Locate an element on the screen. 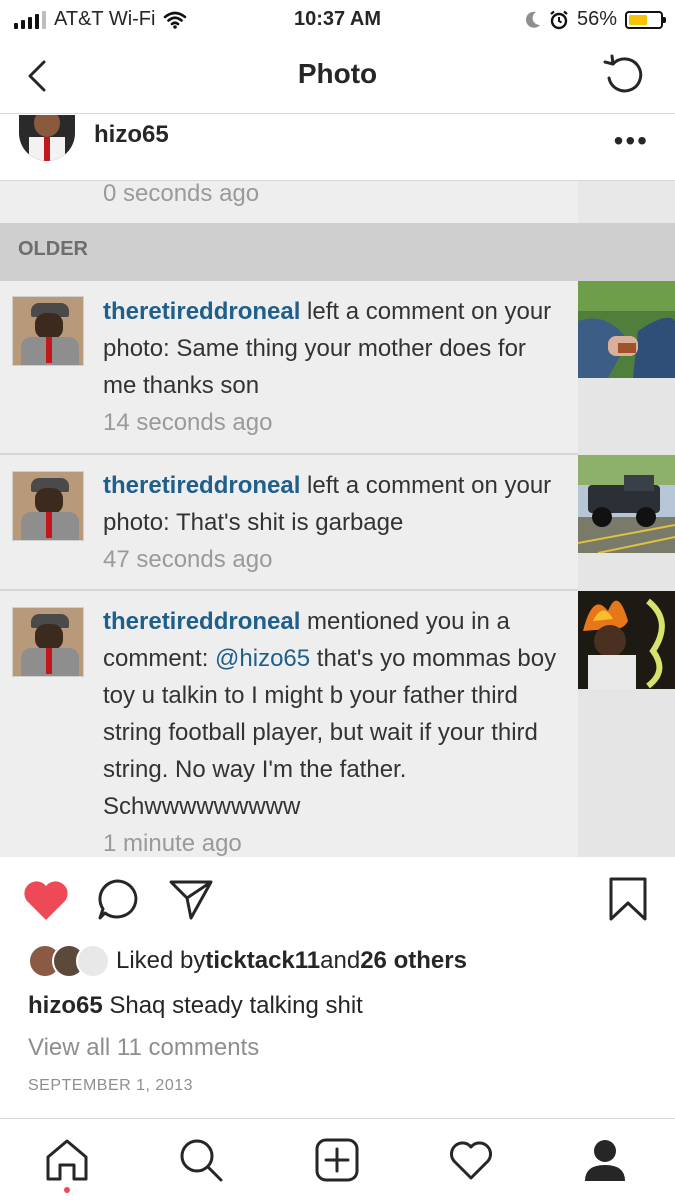  home-icon is located at coordinates (67, 1160).